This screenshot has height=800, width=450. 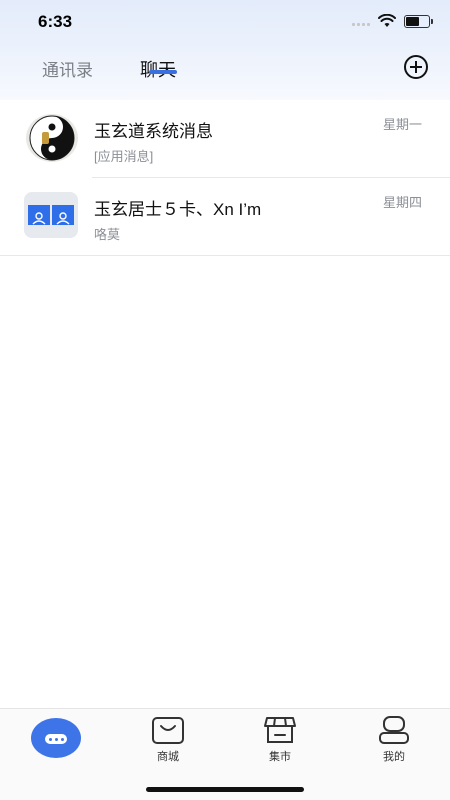 I want to click on shopping-bag-icon, so click(x=168, y=730).